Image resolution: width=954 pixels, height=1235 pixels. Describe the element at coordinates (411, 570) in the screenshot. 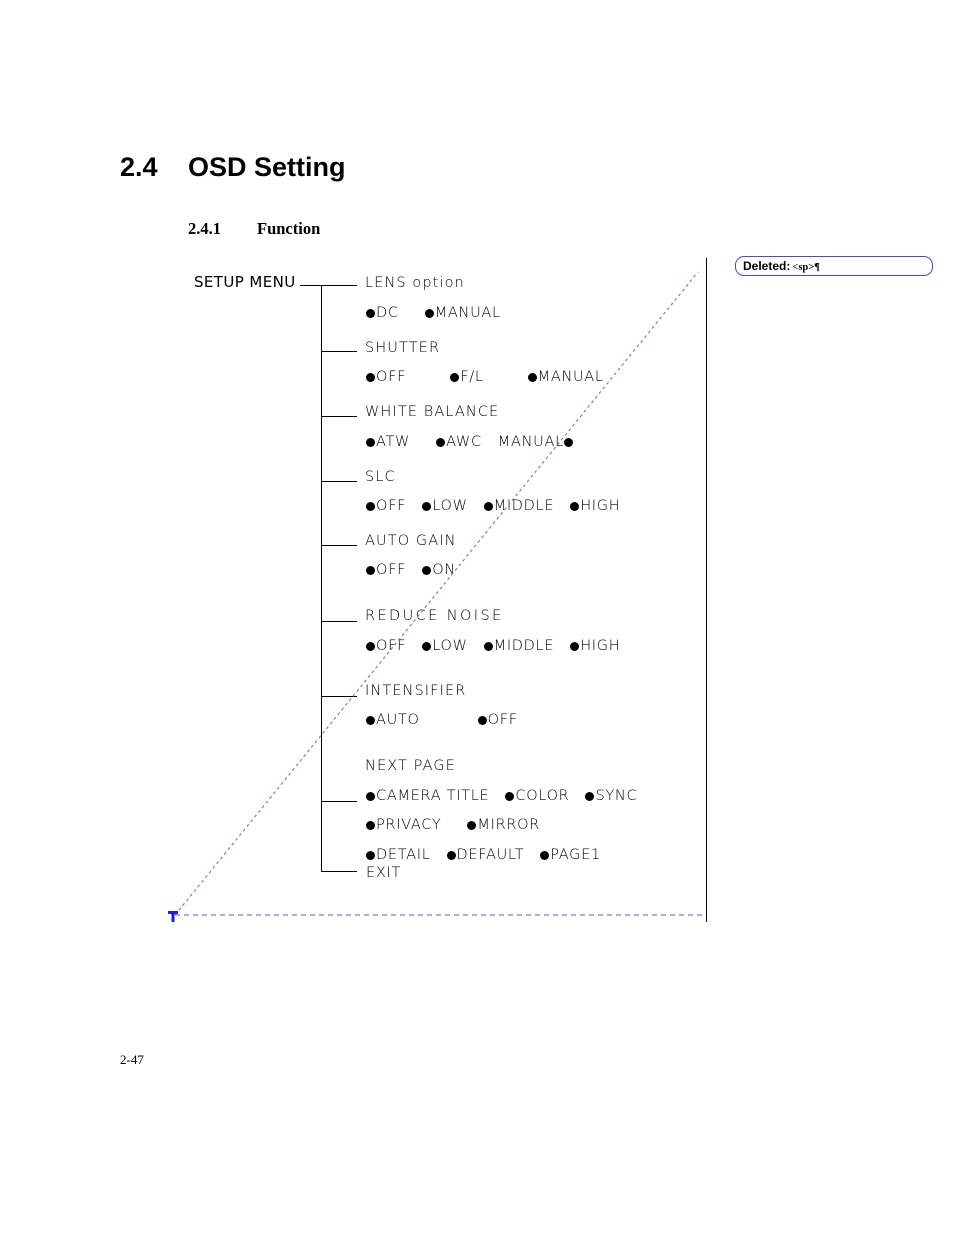

I see `menu-options-auto-gain: OFF ON` at that location.